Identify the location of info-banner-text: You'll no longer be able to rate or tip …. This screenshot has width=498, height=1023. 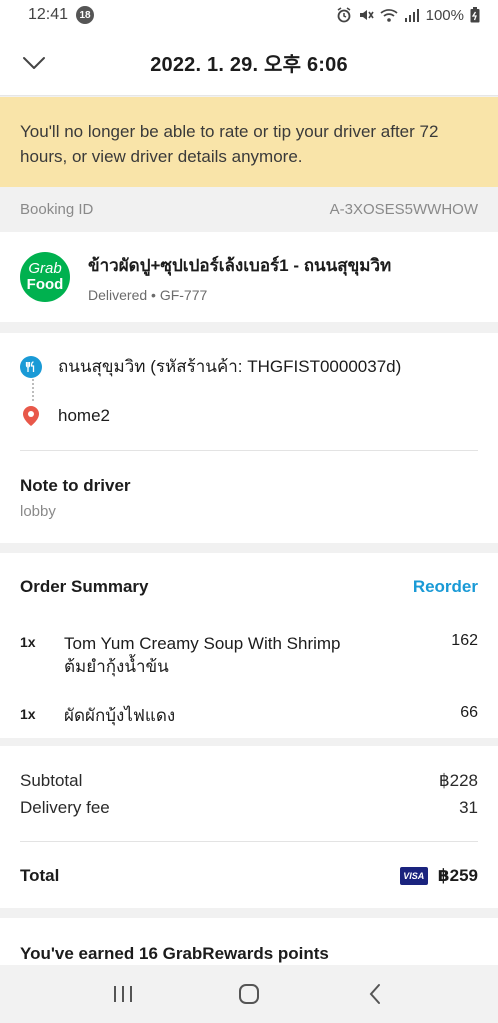
(229, 144).